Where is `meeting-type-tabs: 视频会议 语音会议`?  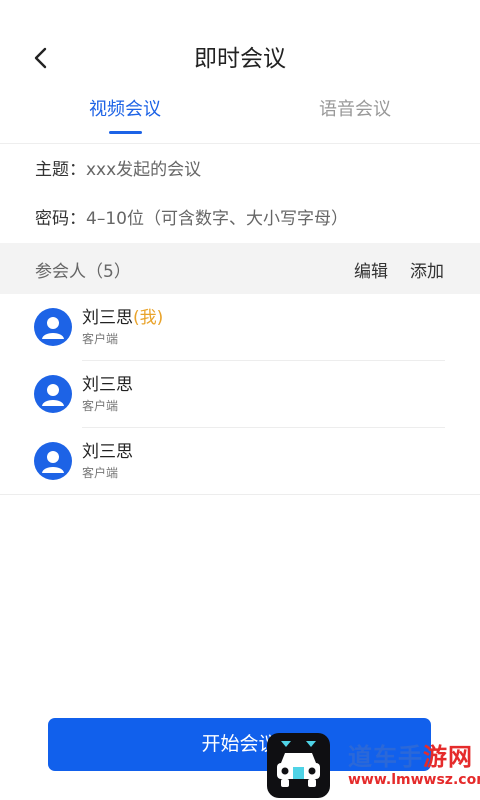 meeting-type-tabs: 视频会议 语音会议 is located at coordinates (240, 120).